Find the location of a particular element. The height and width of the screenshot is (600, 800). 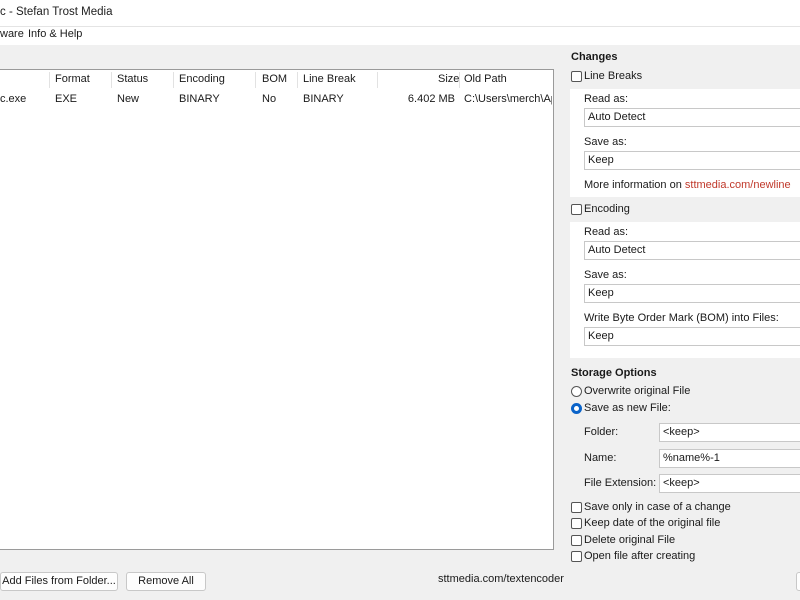

folder-input: <keep> is located at coordinates (729, 432).